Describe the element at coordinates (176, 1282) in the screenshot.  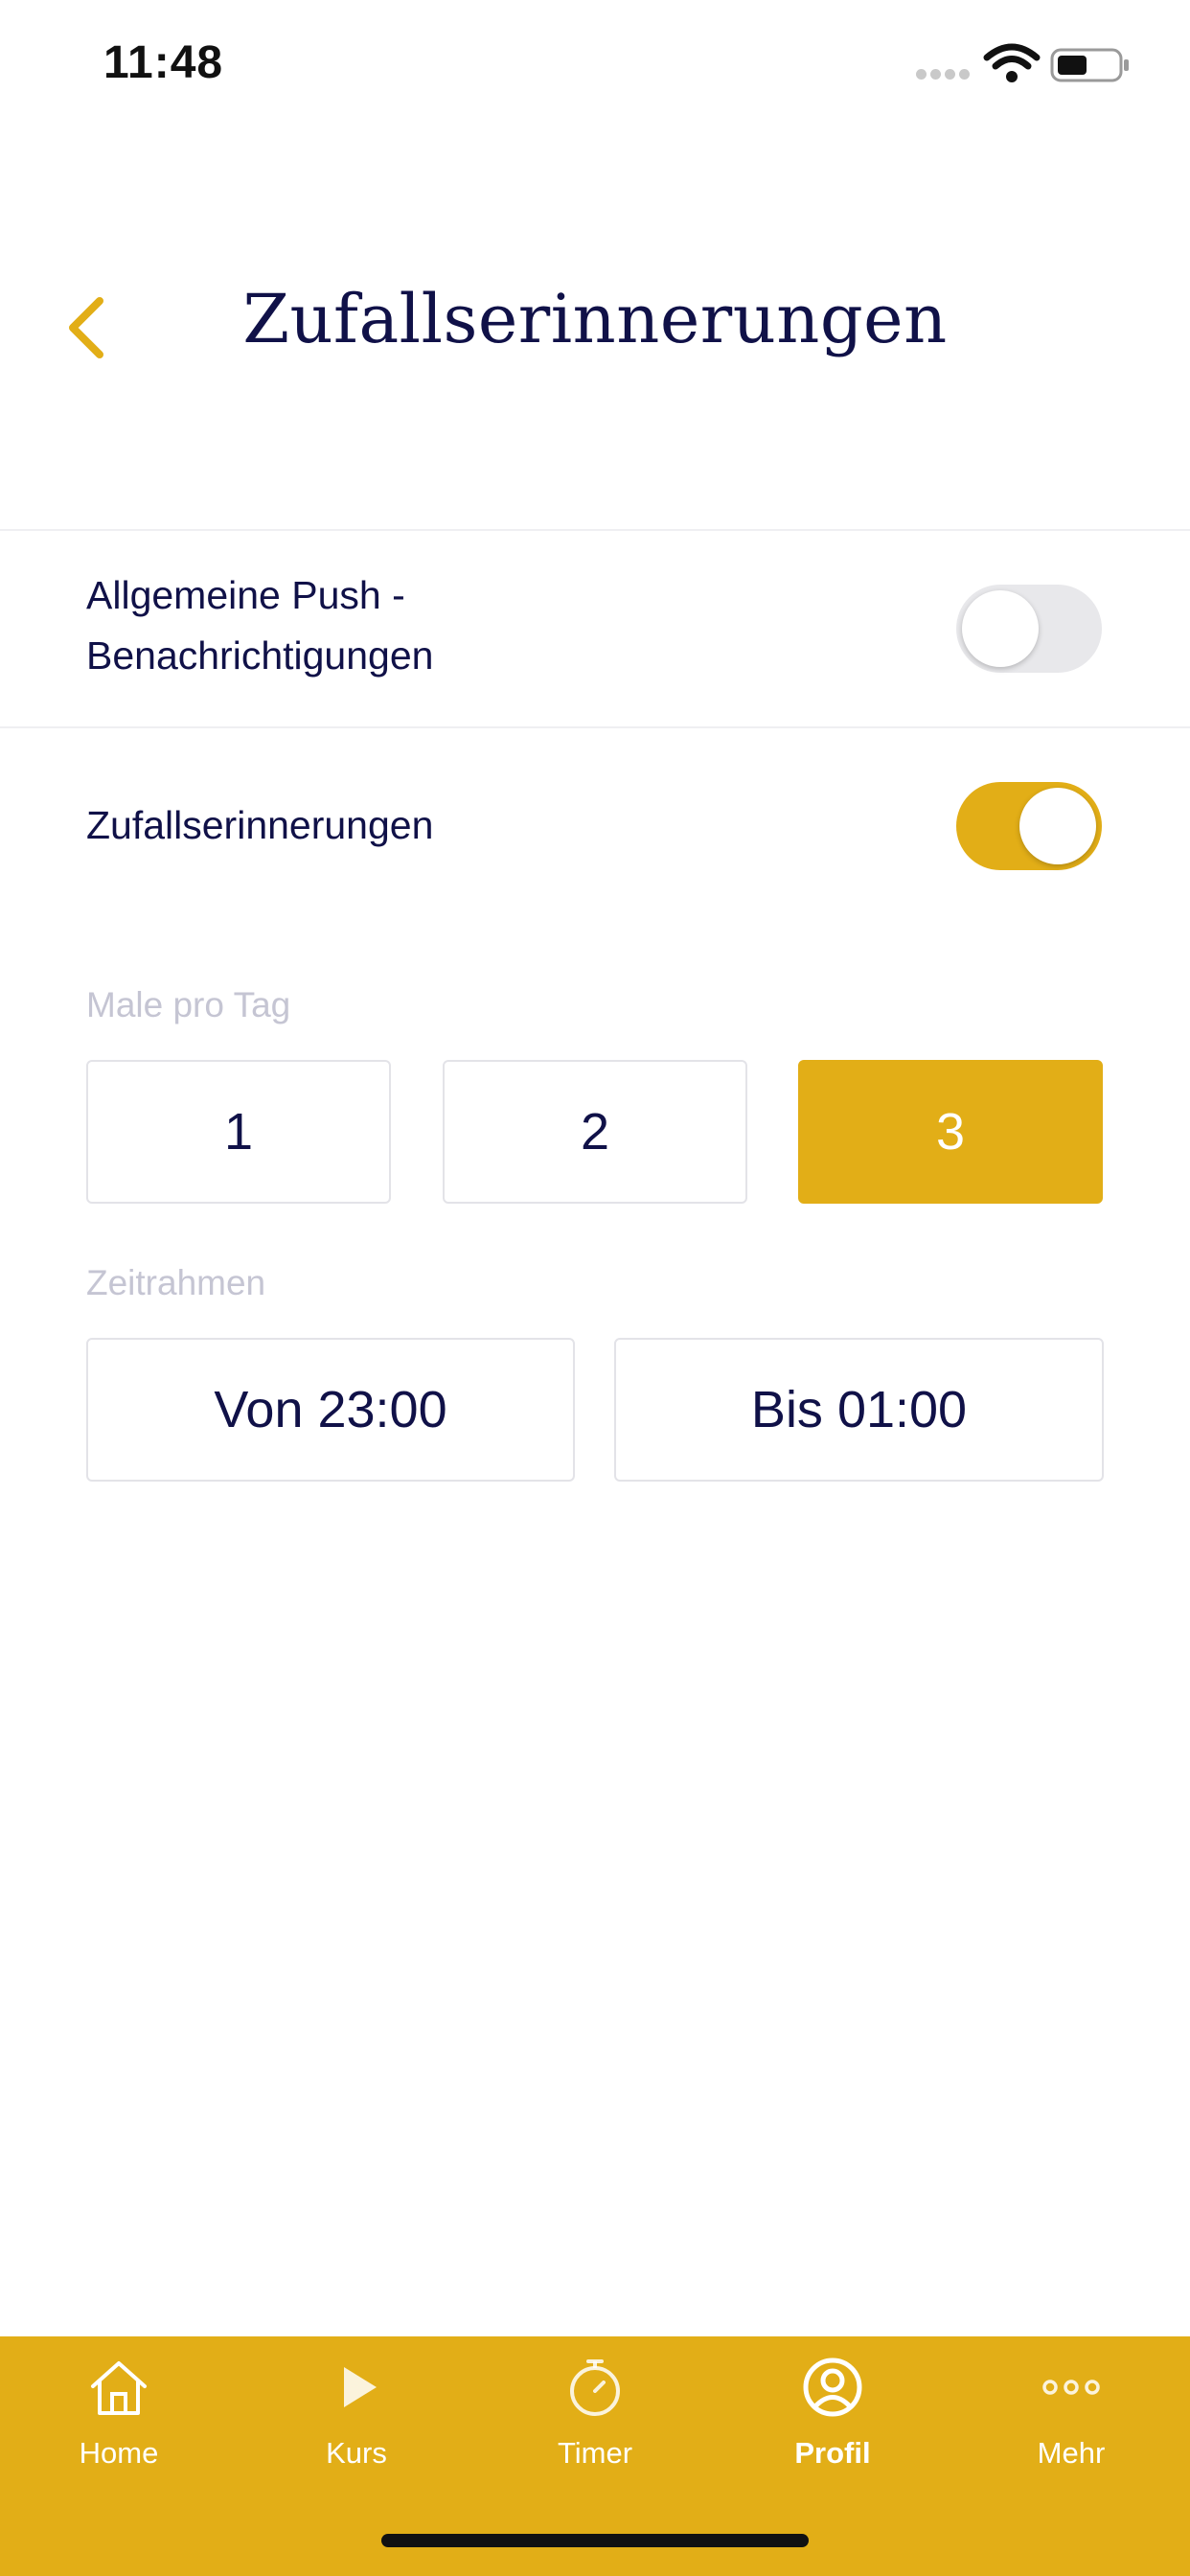
I see `timeframe-label: Zeitrahmen` at that location.